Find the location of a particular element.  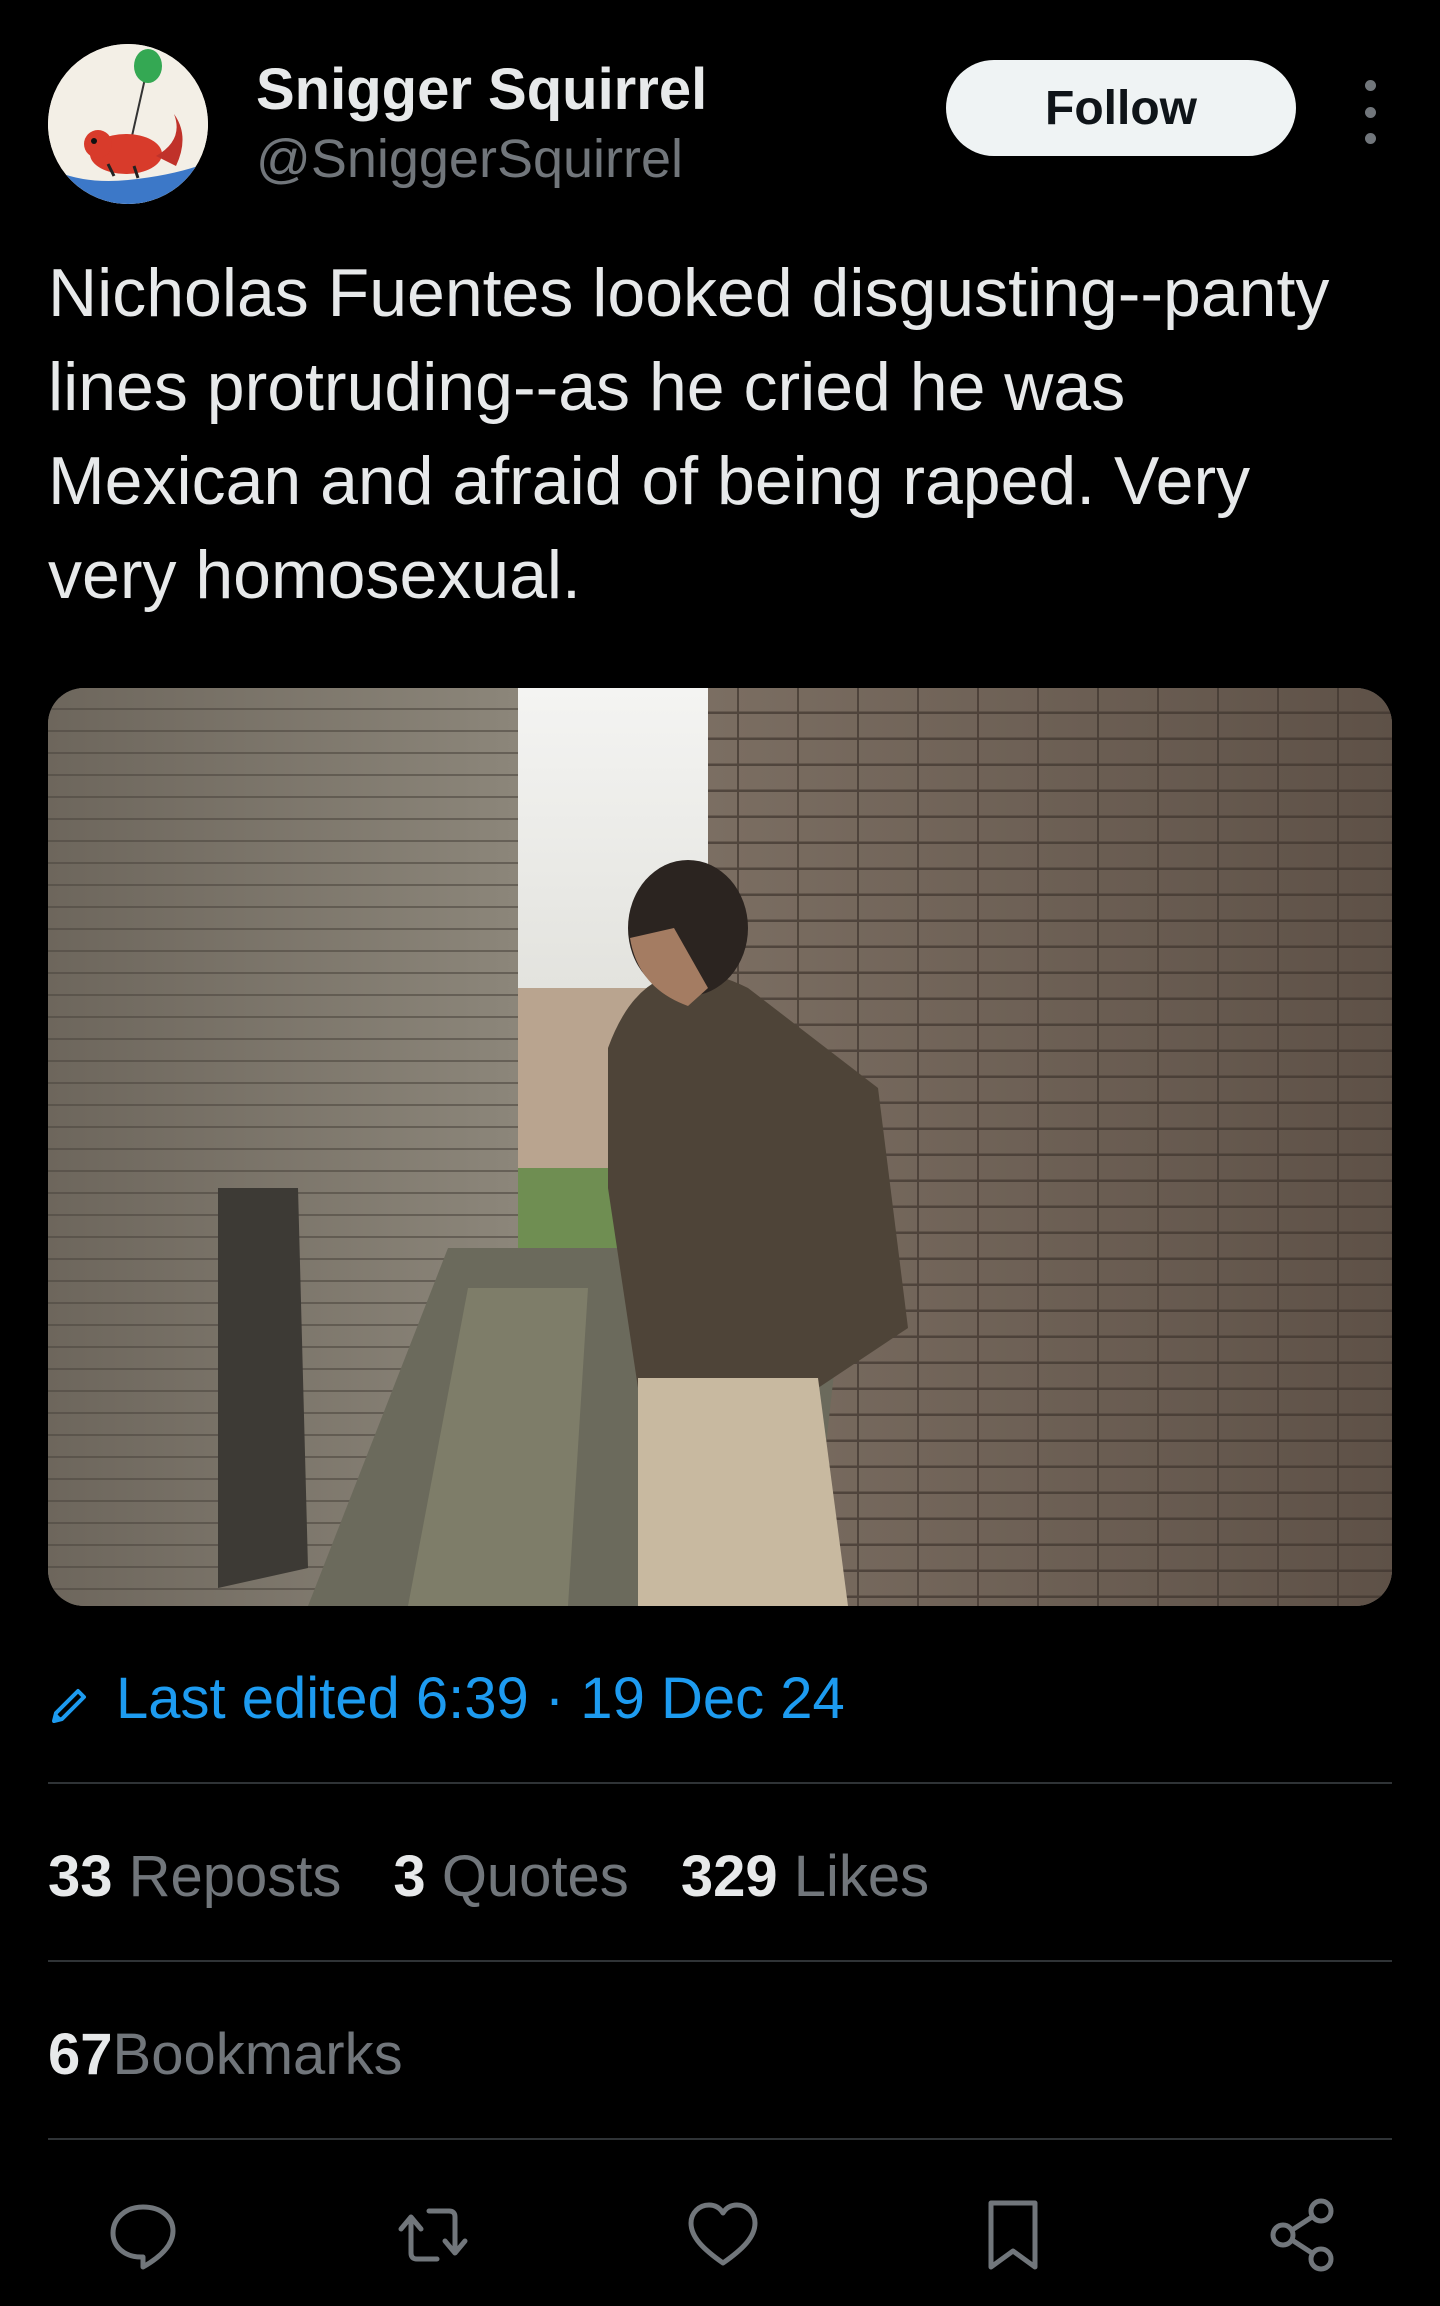

quotes-count: 3 is located at coordinates (409, 1876).